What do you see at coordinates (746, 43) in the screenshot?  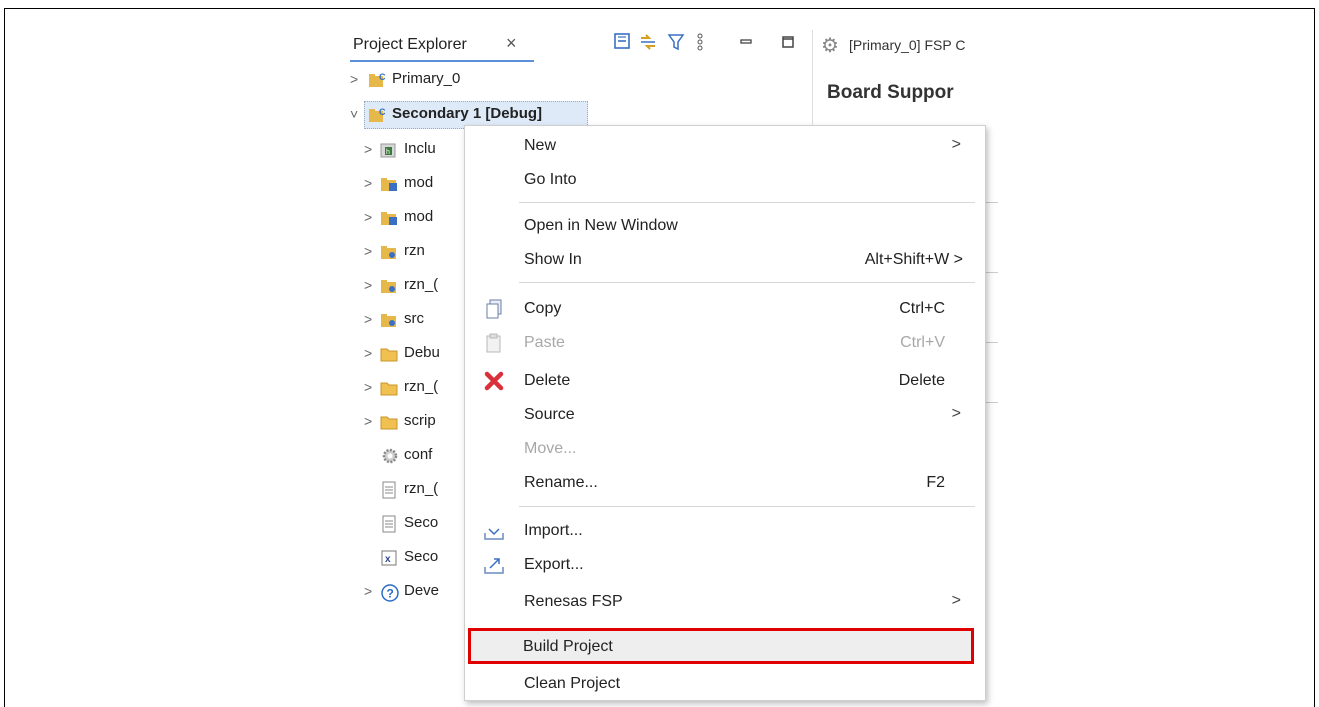 I see `minimize-icon` at bounding box center [746, 43].